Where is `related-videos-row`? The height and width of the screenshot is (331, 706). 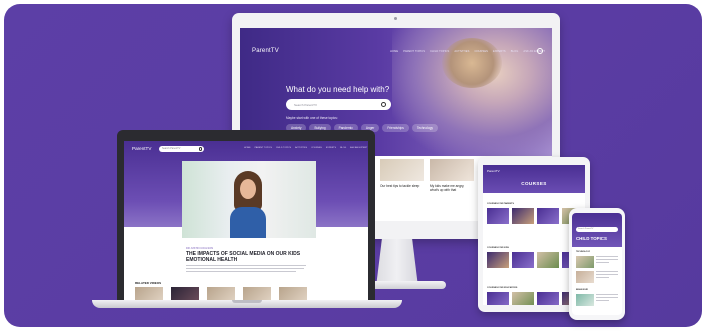 related-videos-row is located at coordinates (221, 293).